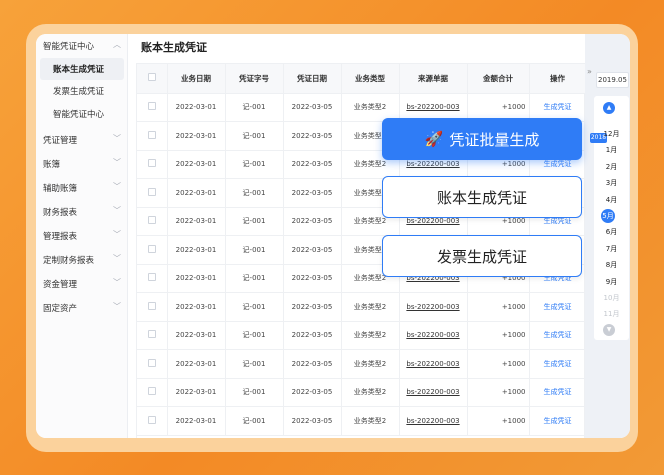 The height and width of the screenshot is (475, 664). I want to click on sidebar-item: 管理报表 ﹀, so click(82, 236).